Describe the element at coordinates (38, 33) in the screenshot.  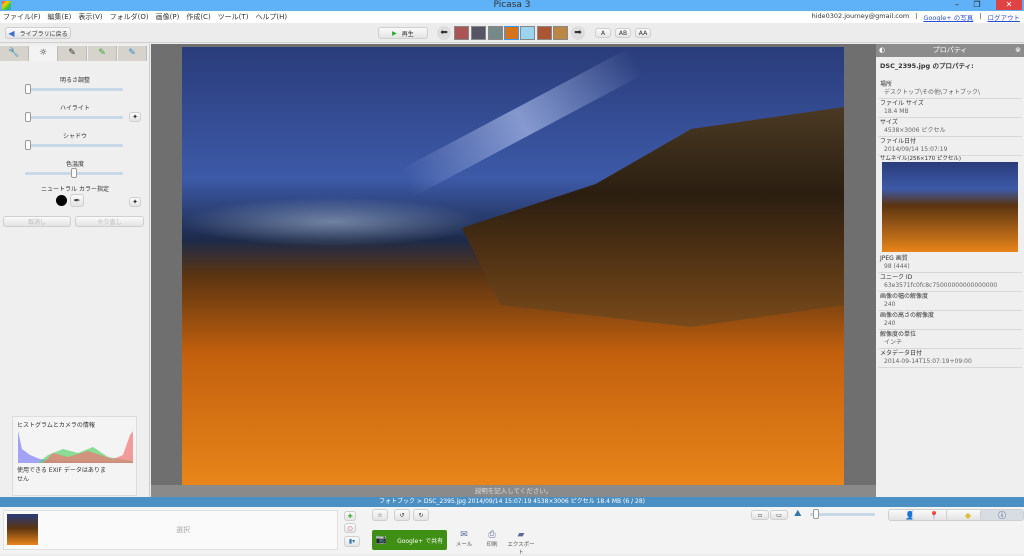
I see `back-to-library-button: ◀ ライブラリに戻る` at that location.